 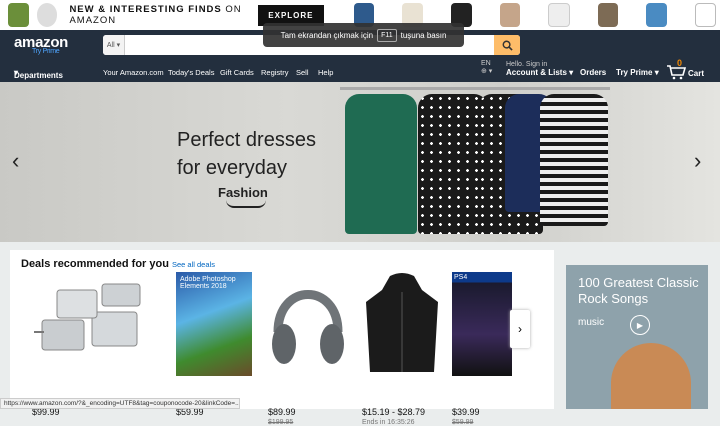 I want to click on amazon-smile-icon, so click(x=246, y=204).